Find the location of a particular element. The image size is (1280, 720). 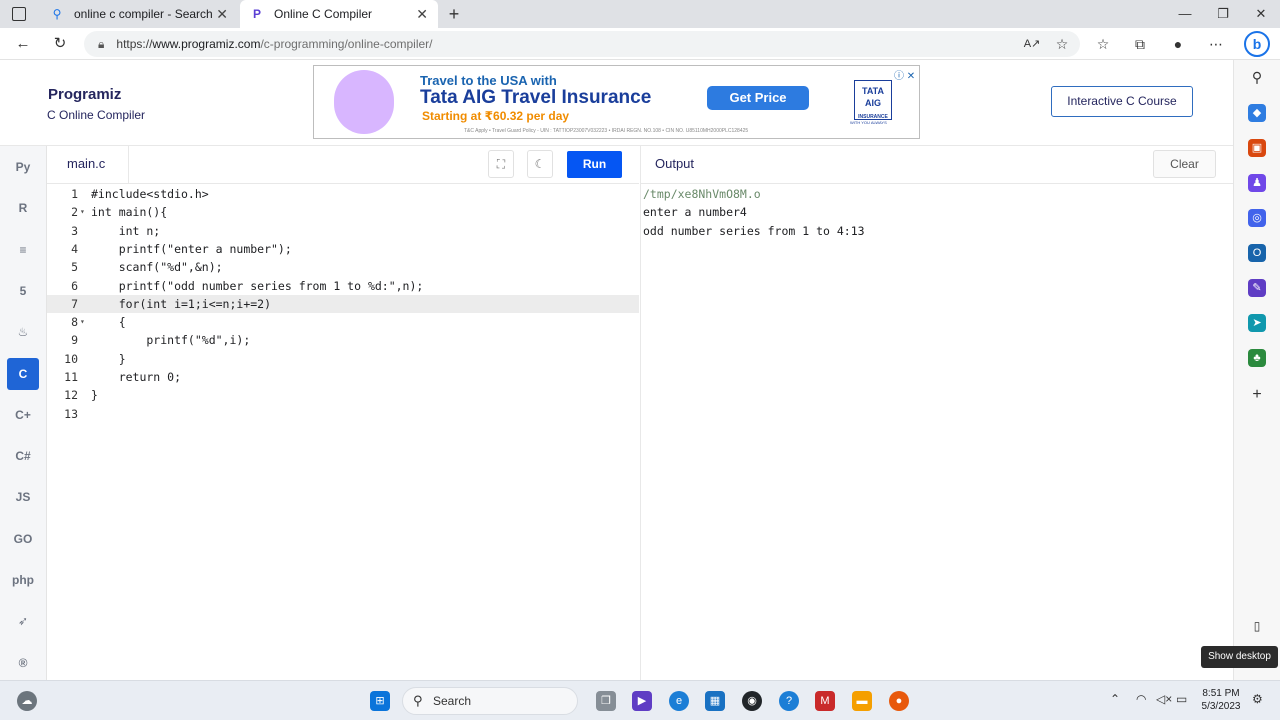

r-icon: R is located at coordinates (23, 208).